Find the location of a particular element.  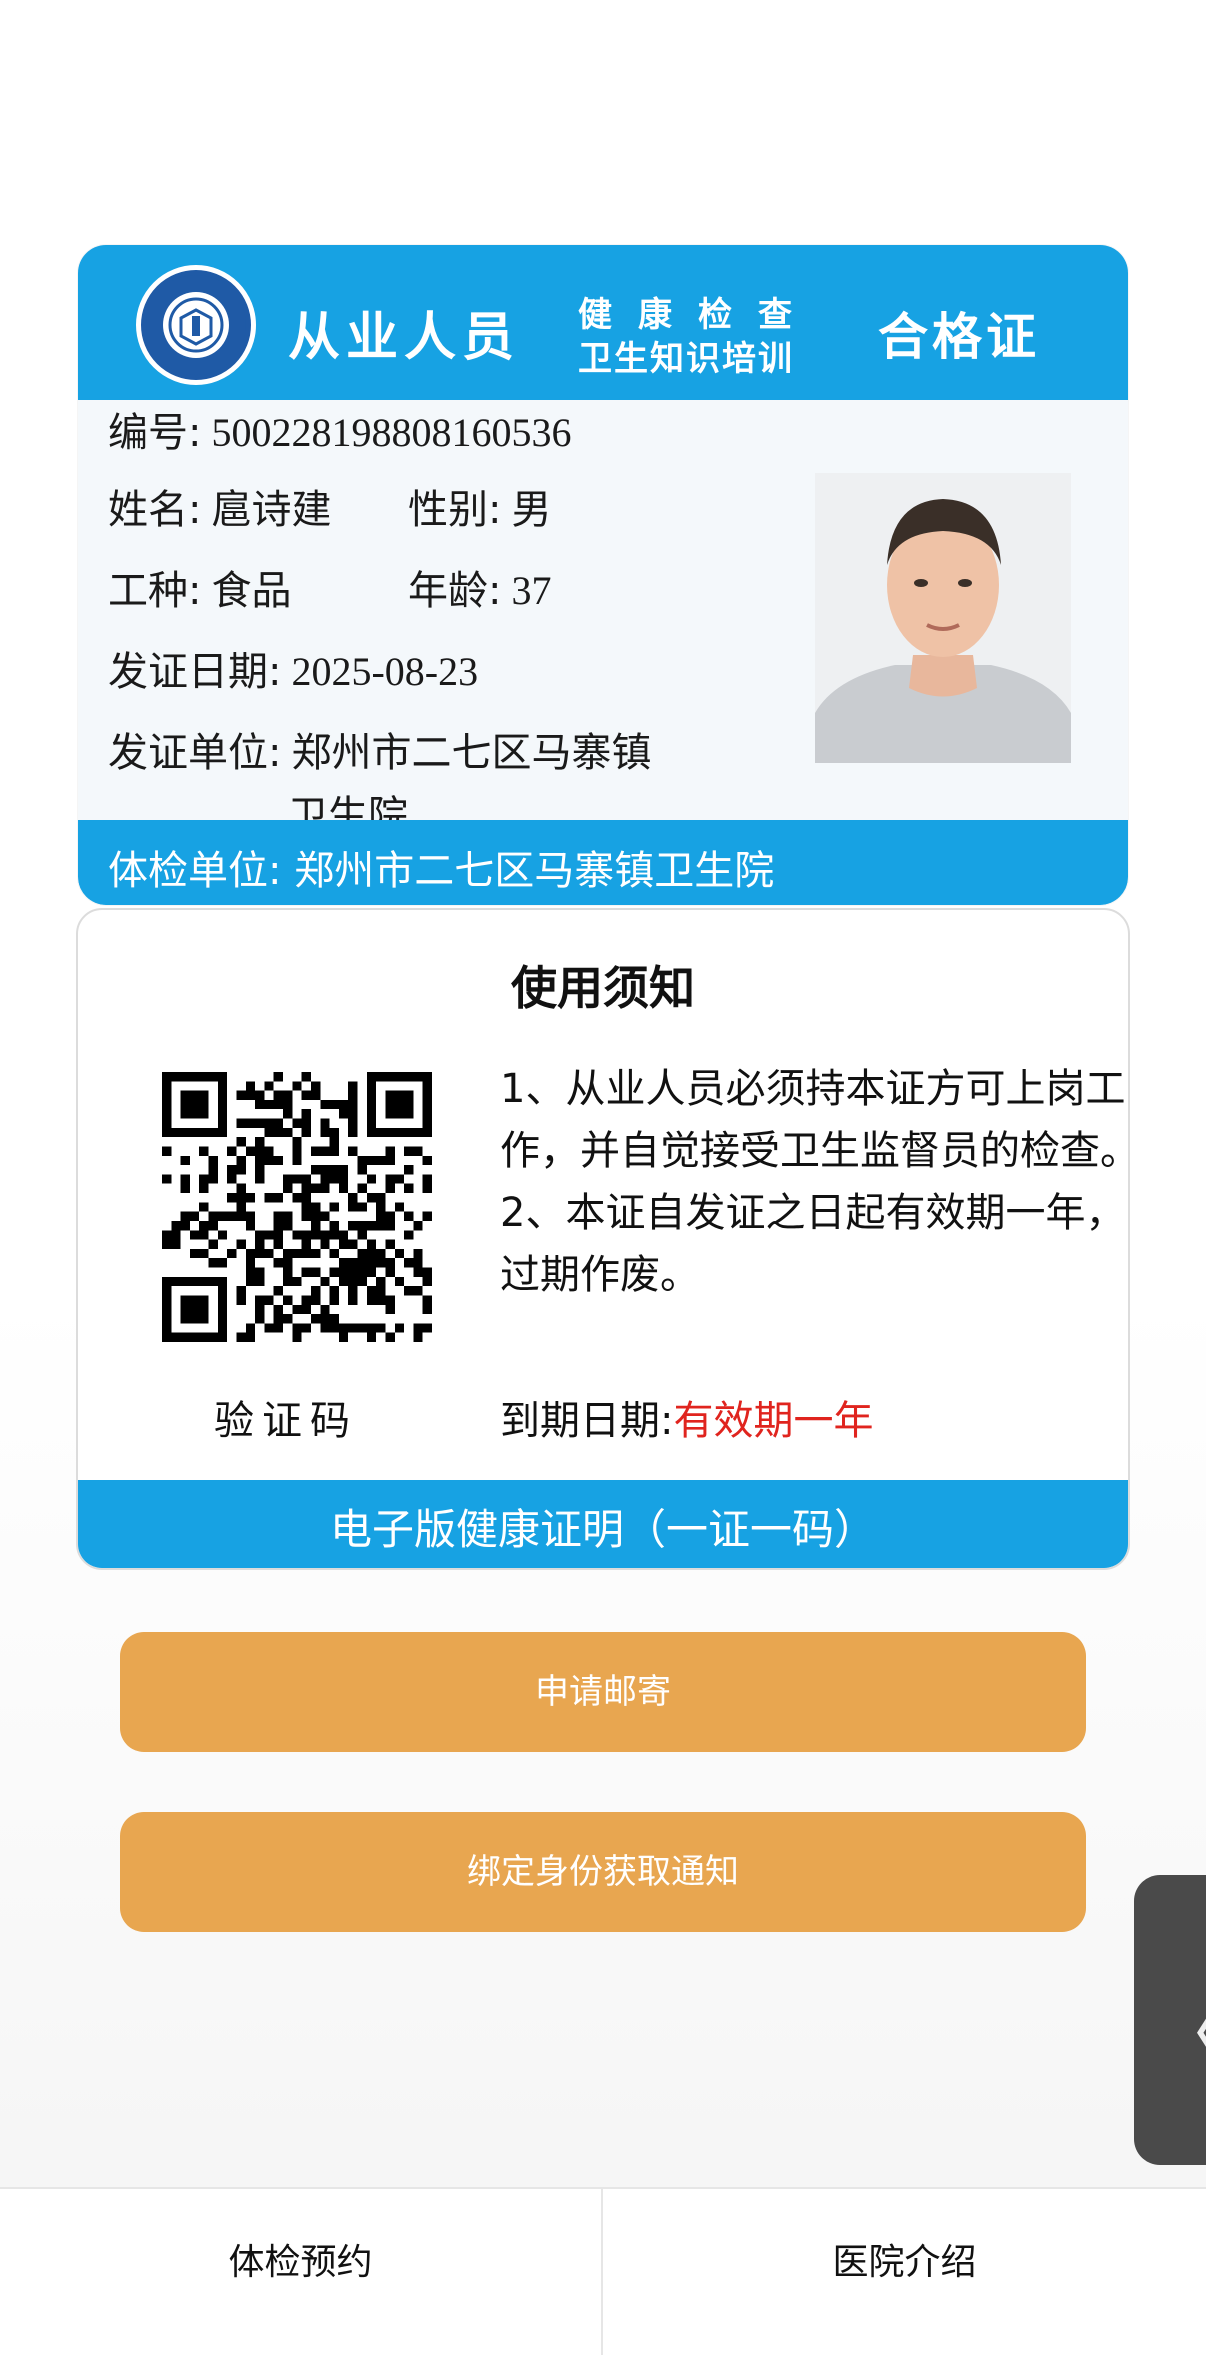

exam-unit-value: 郑州市二七区马寨镇卫生院 is located at coordinates (534, 871).